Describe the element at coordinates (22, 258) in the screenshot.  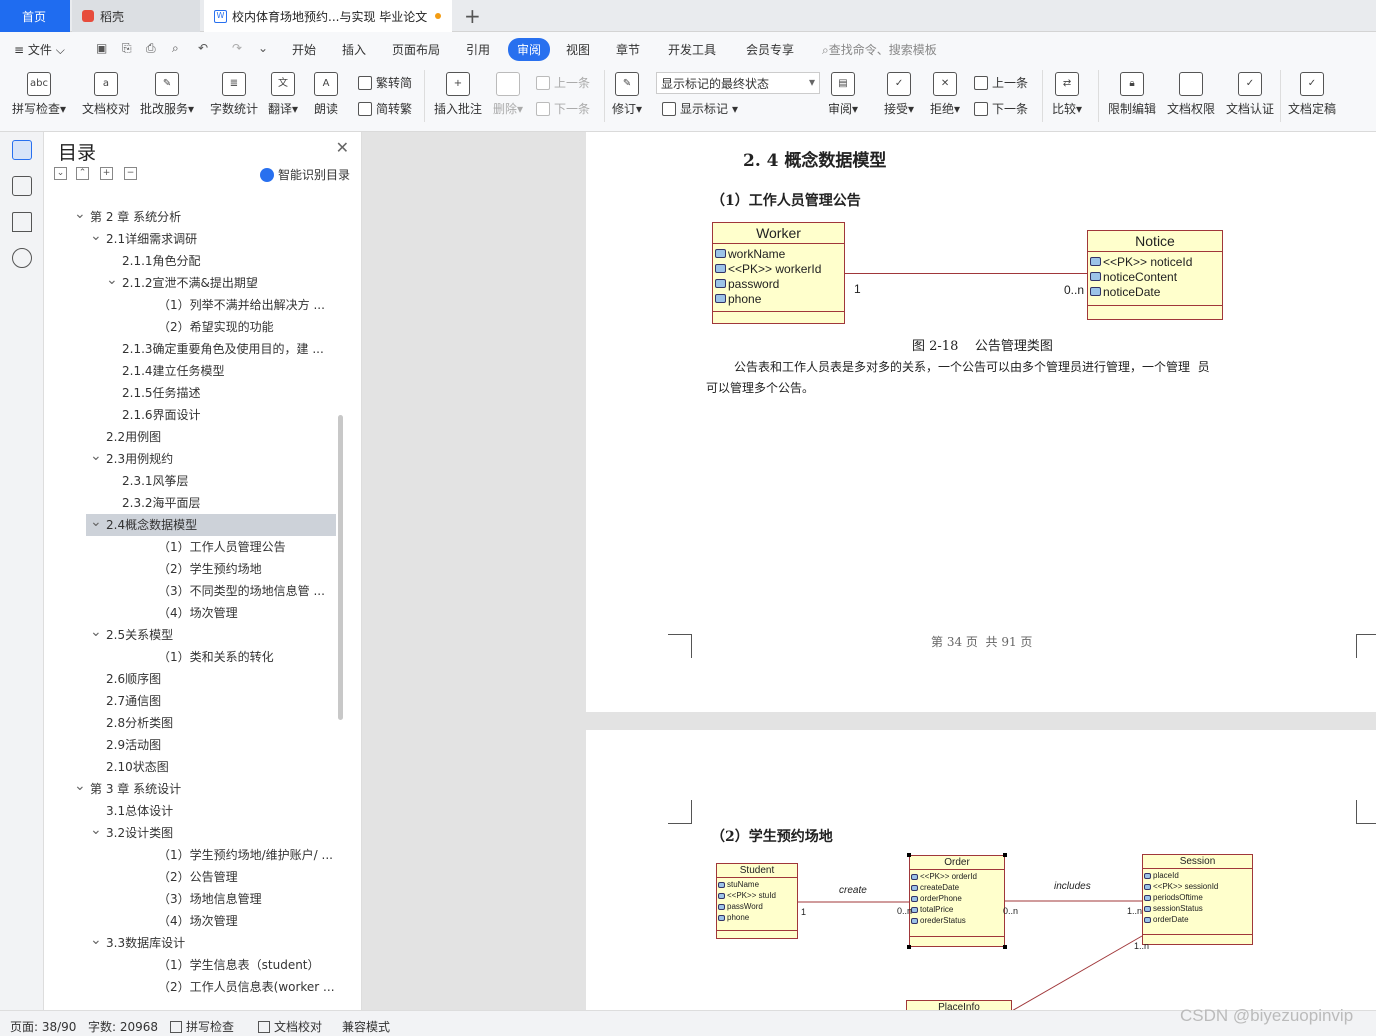
I see `search-icon` at that location.